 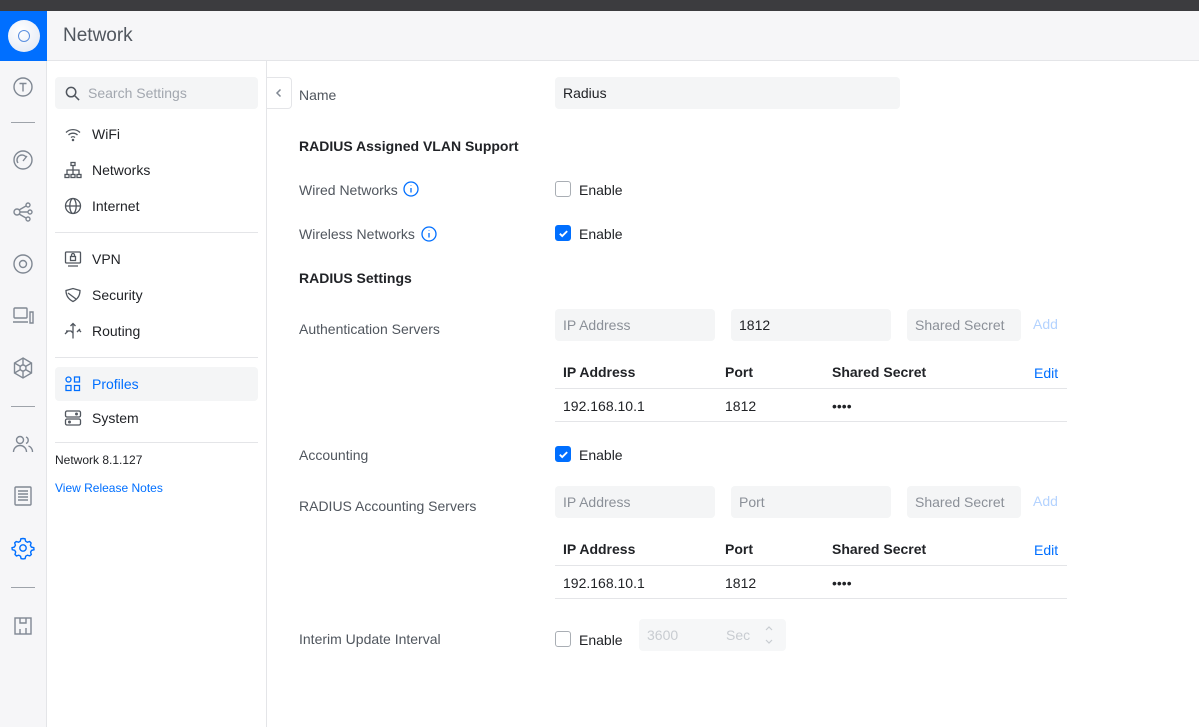 What do you see at coordinates (106, 134) in the screenshot?
I see `nav-item-label: WiFi` at bounding box center [106, 134].